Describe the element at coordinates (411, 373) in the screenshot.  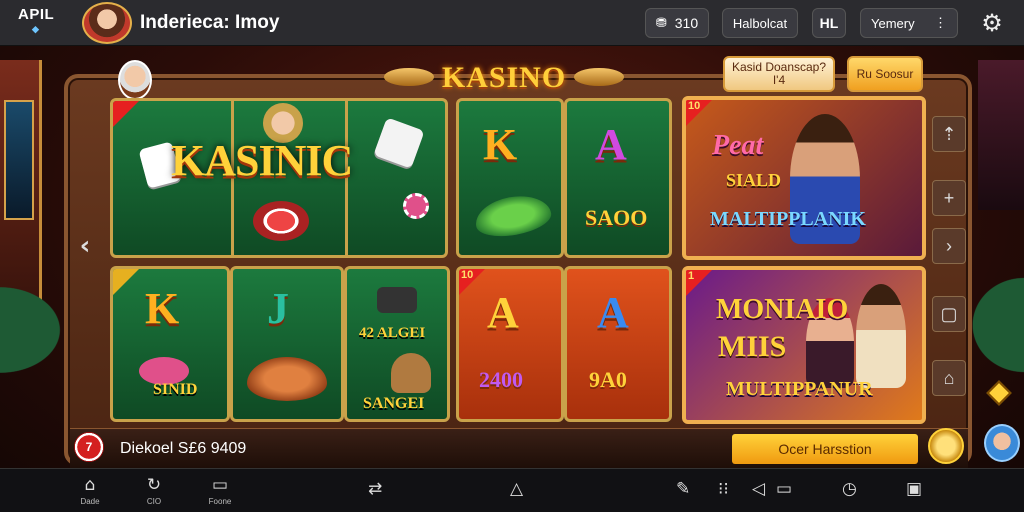
I see `animal-icon` at that location.